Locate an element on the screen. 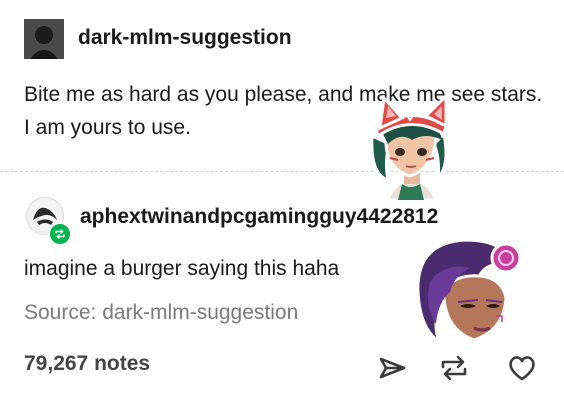  share-button is located at coordinates (392, 368).